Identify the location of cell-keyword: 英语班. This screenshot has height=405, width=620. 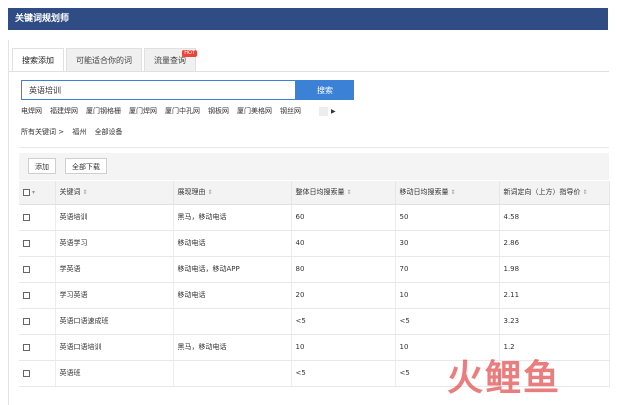
(114, 373).